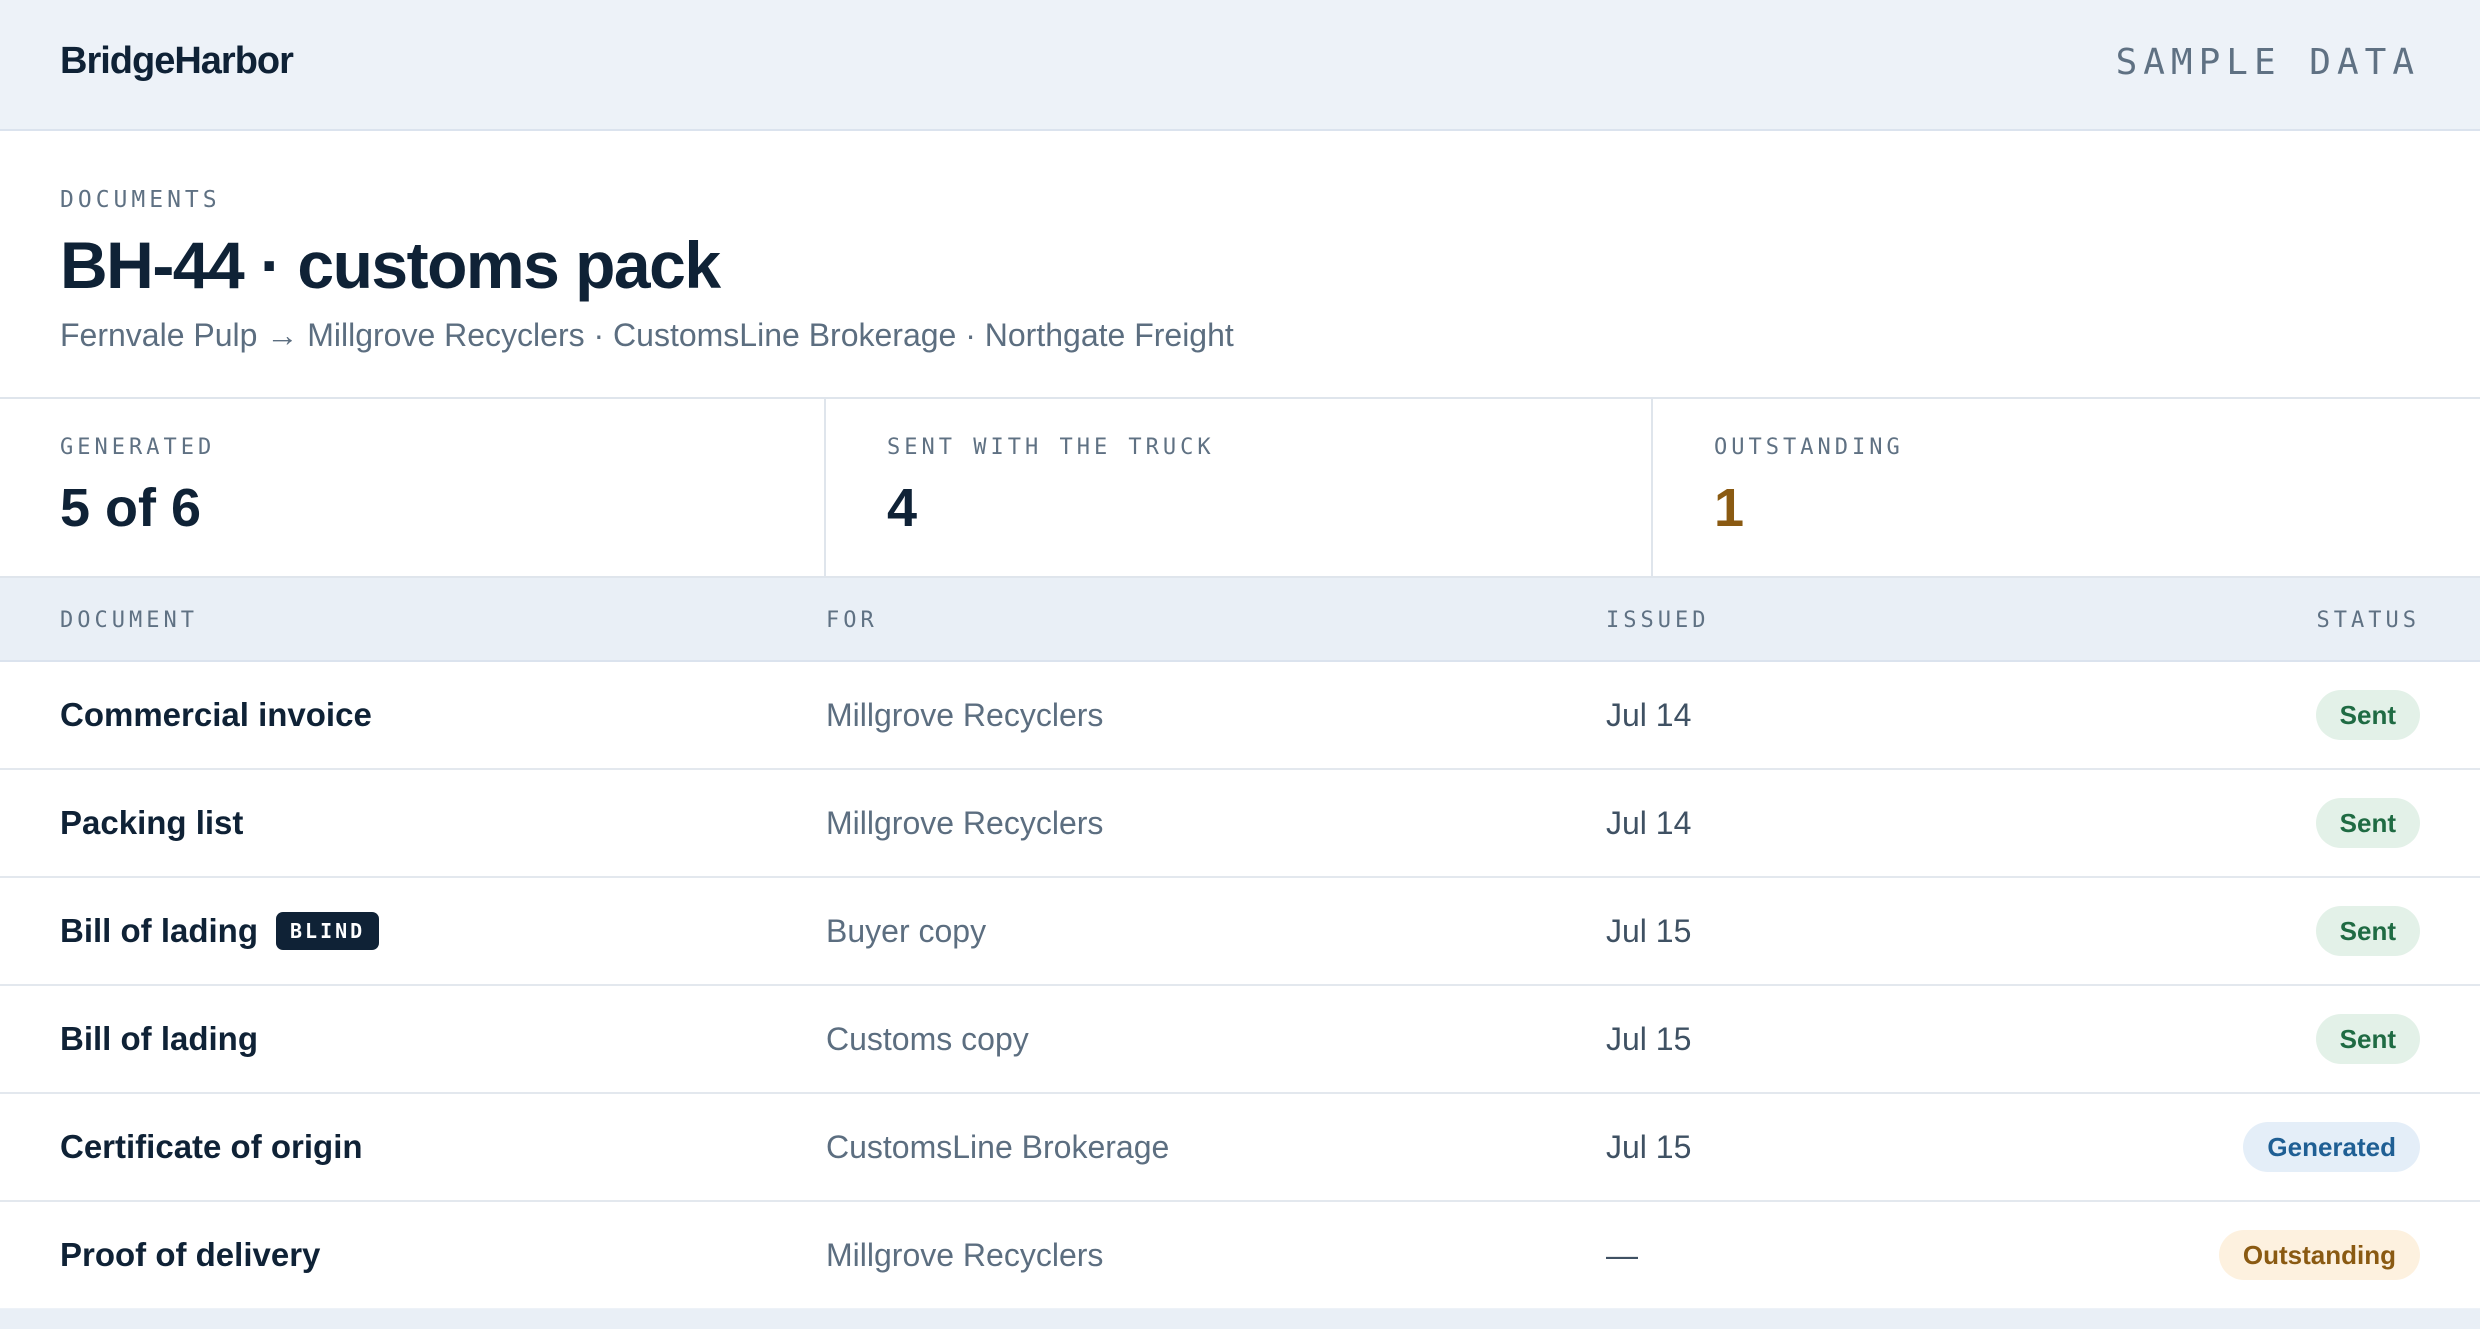 Image resolution: width=2480 pixels, height=1329 pixels. I want to click on stat-label: GENERATED, so click(138, 447).